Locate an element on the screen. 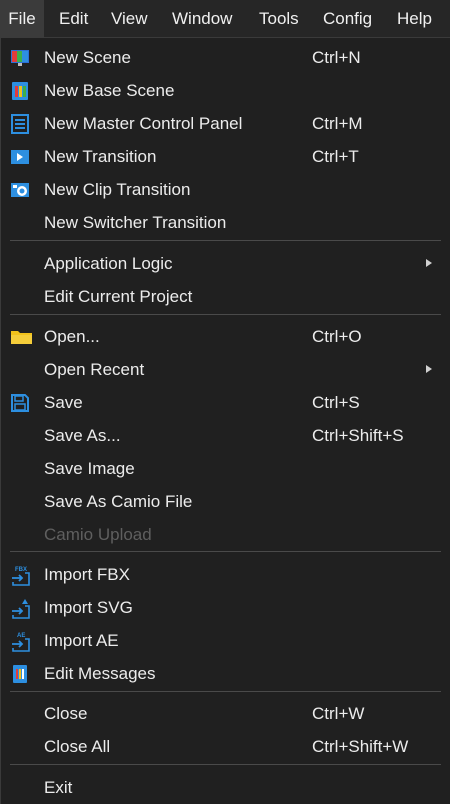  menu-item-label: Open Recent is located at coordinates (94, 369).